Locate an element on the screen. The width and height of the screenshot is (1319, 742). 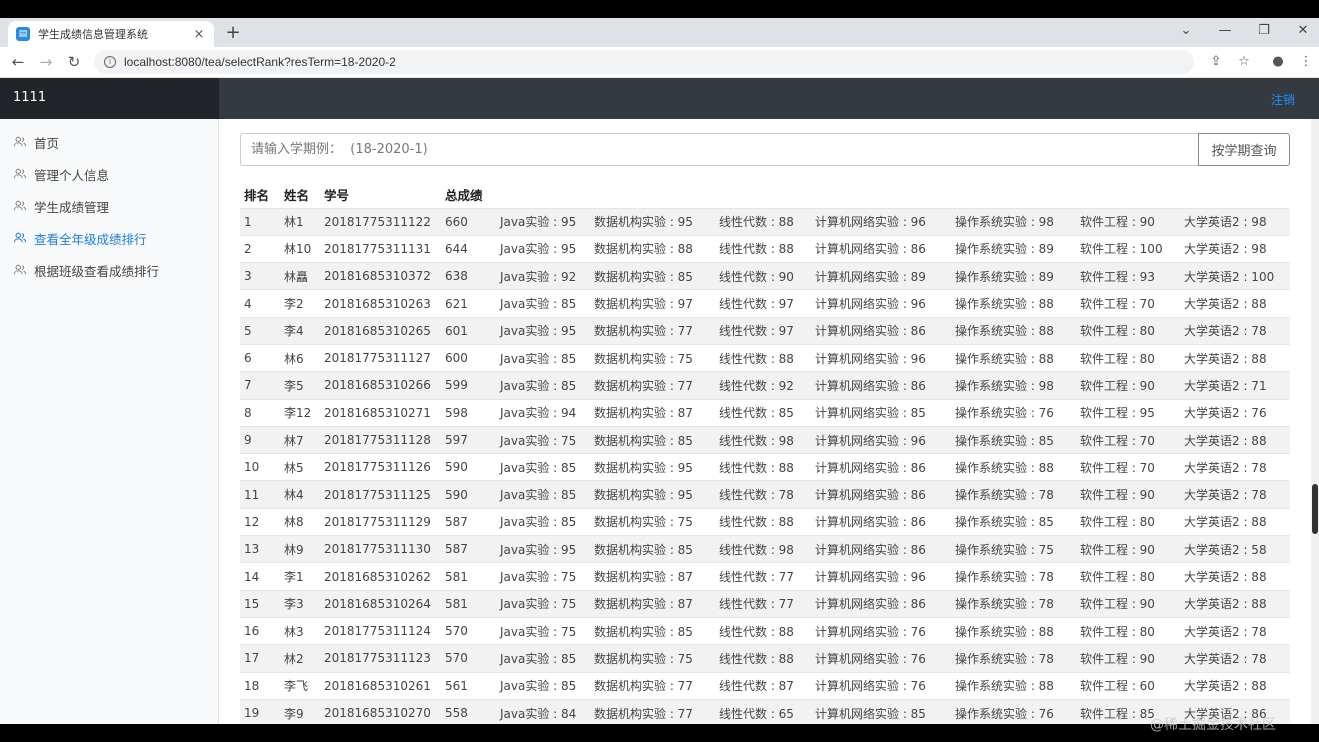
table-cell: 20181775311122 is located at coordinates (377, 221).